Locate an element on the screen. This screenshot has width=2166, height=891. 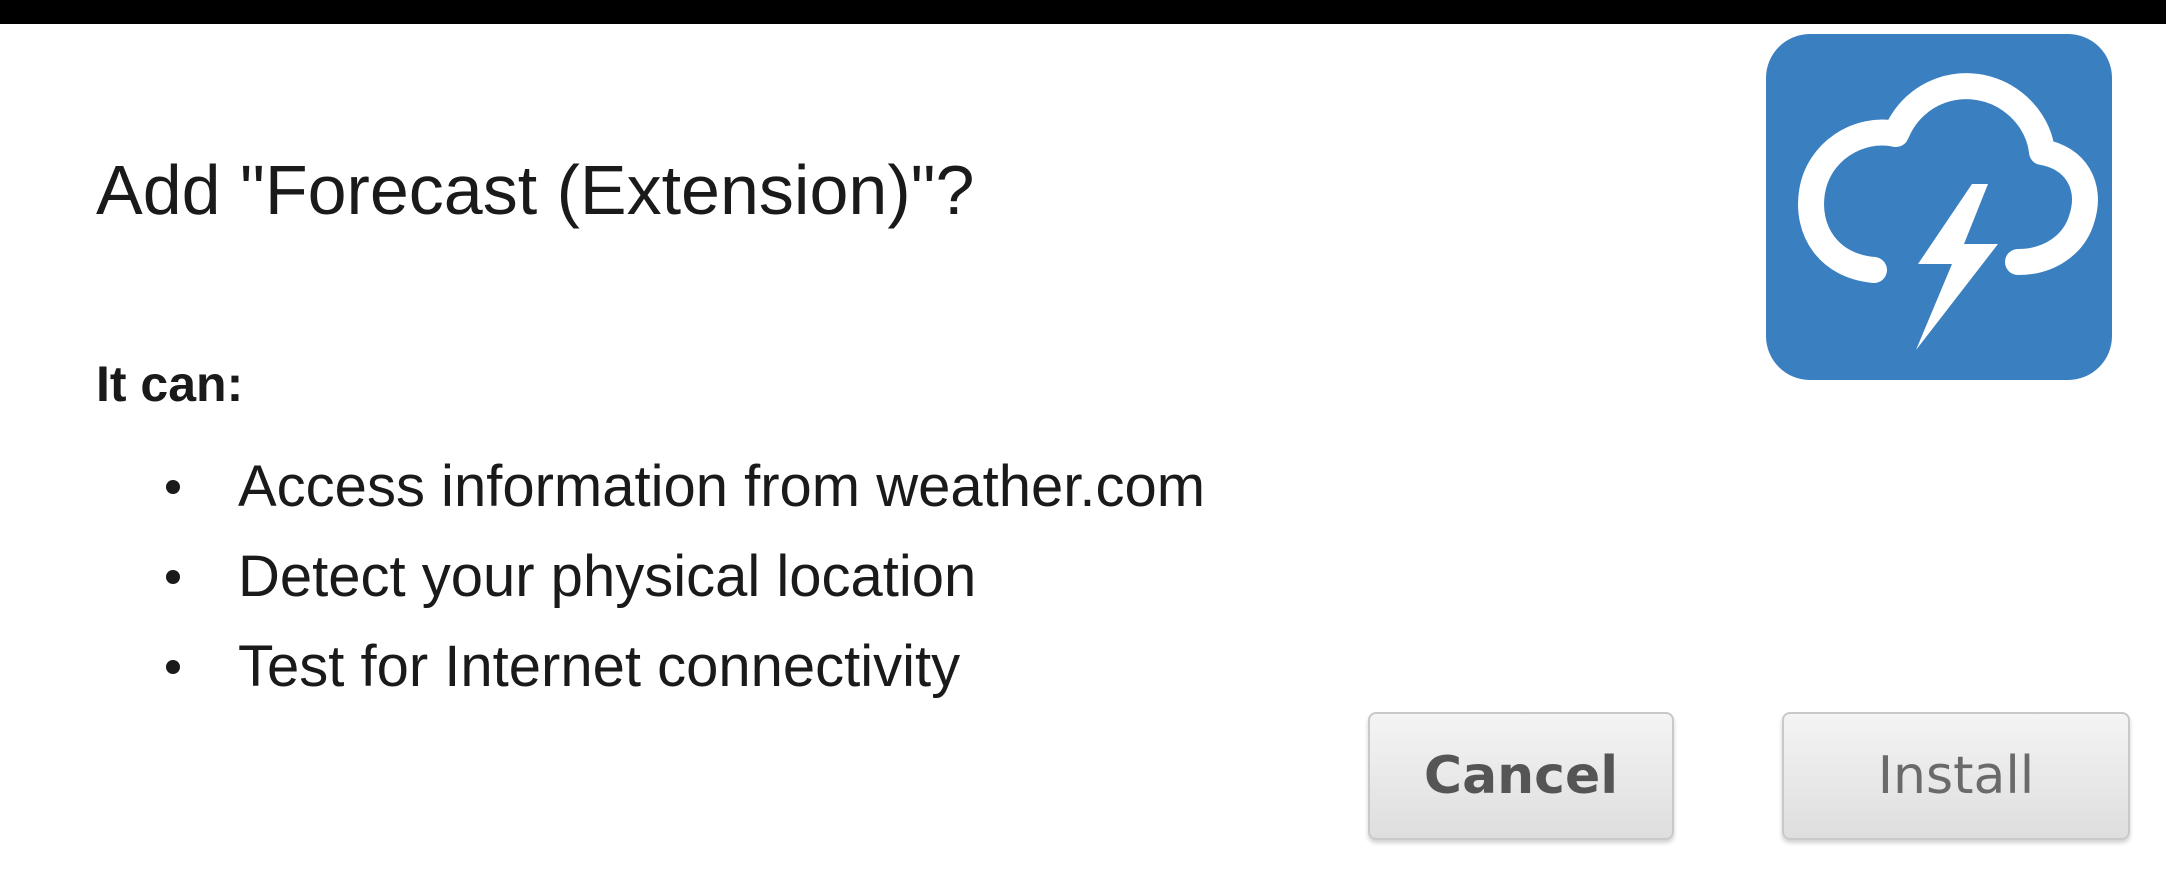
permission-text: Test for Internet connectivity is located at coordinates (599, 666).